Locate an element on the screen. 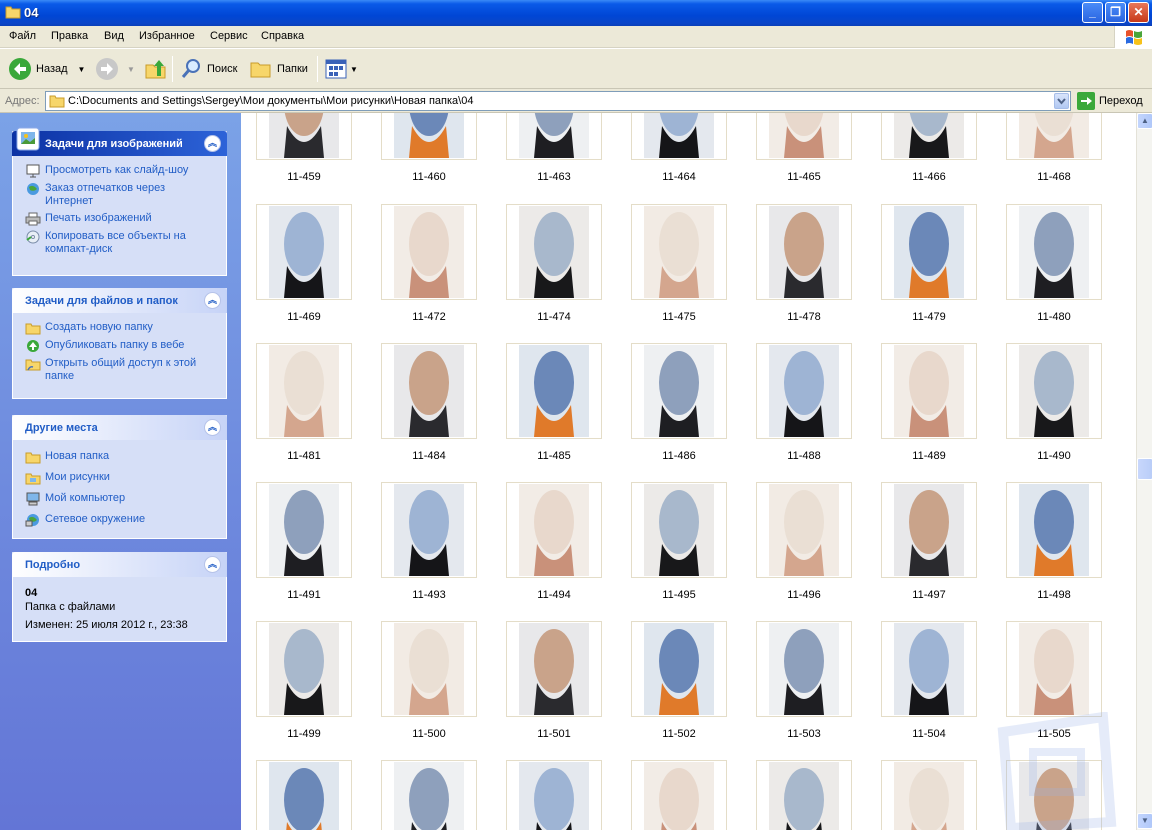 This screenshot has width=1152, height=830. thumbnail-label: 11-474 is located at coordinates (554, 317).